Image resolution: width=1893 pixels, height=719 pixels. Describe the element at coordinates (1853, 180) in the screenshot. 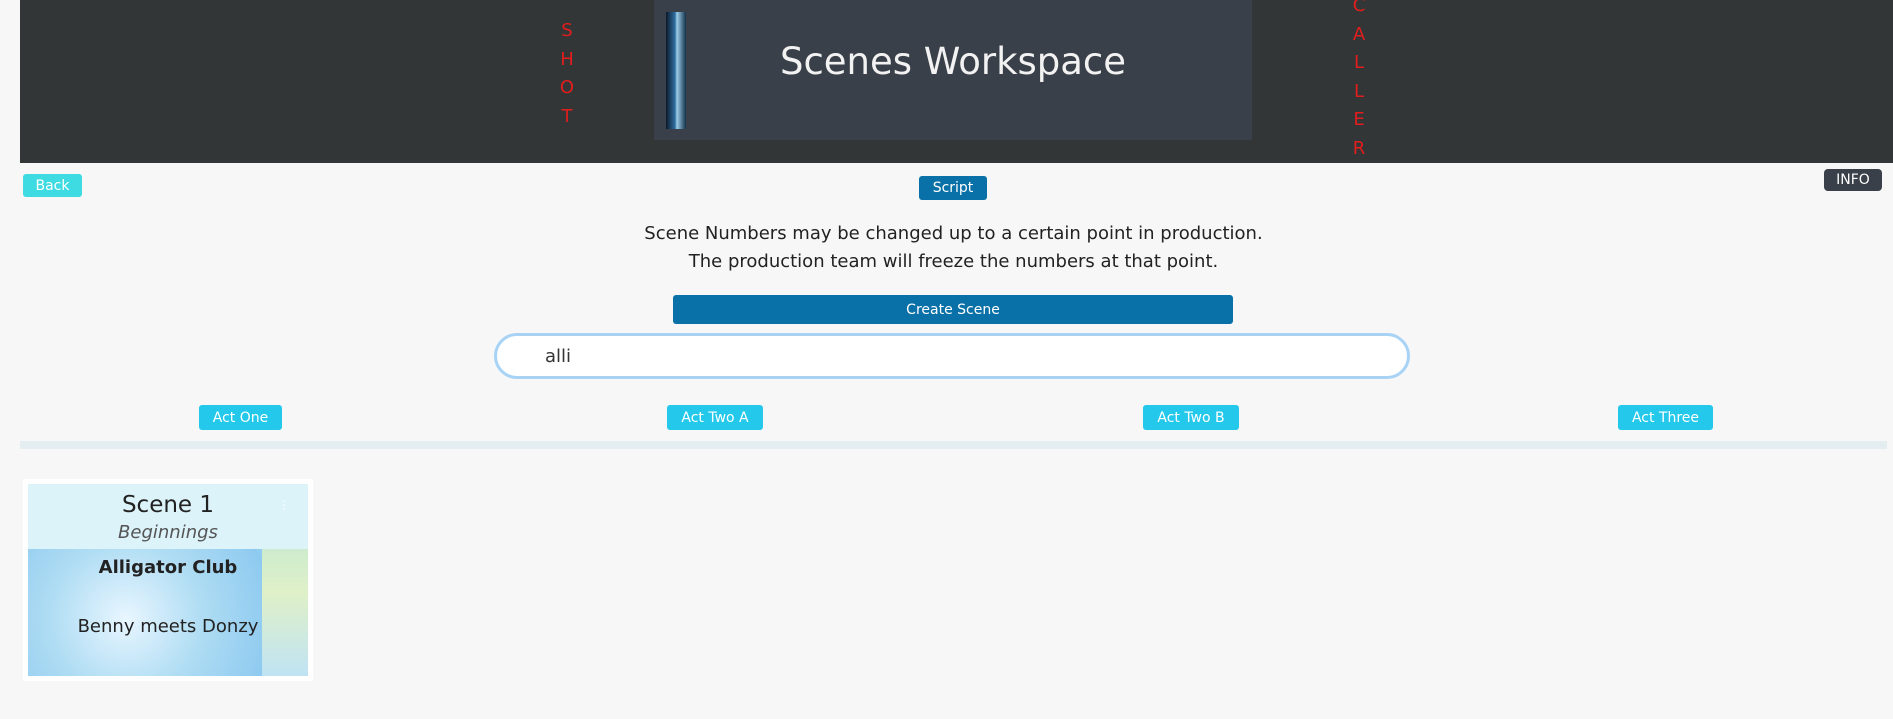

I see `info-button: INFO` at that location.